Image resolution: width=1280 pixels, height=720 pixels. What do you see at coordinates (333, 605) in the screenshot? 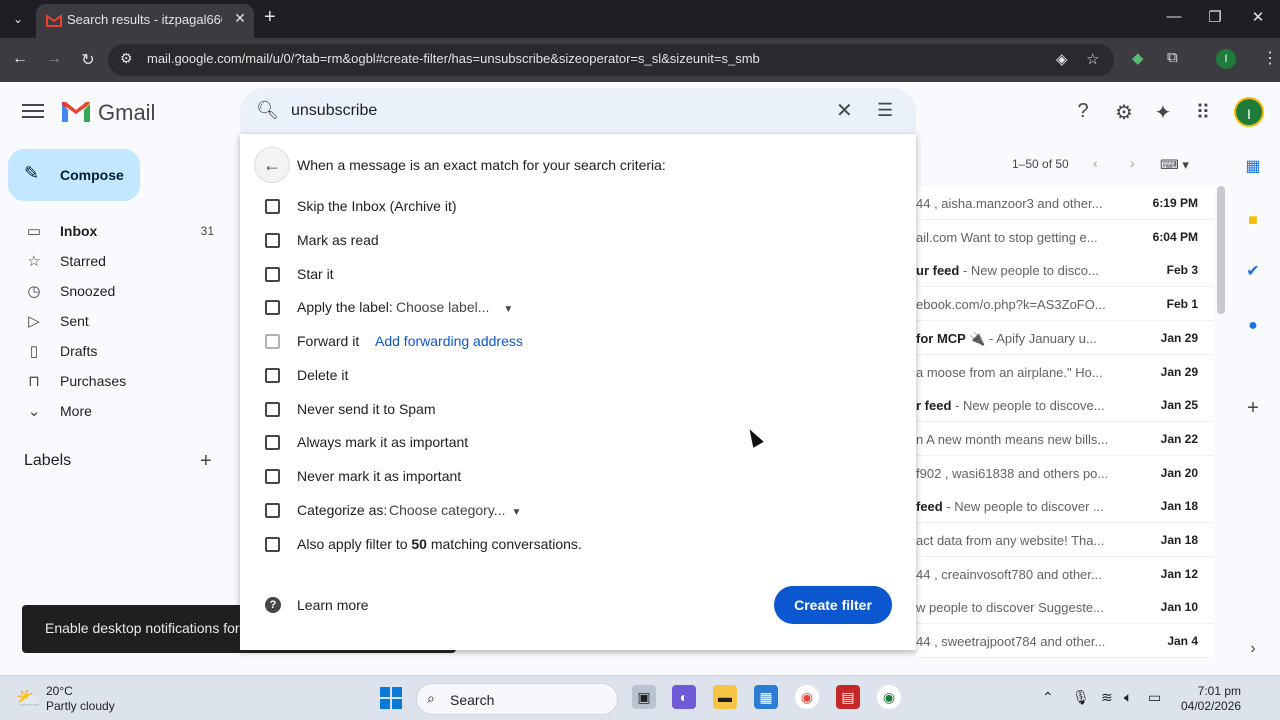
I see `learn-more-link: Learn more` at bounding box center [333, 605].